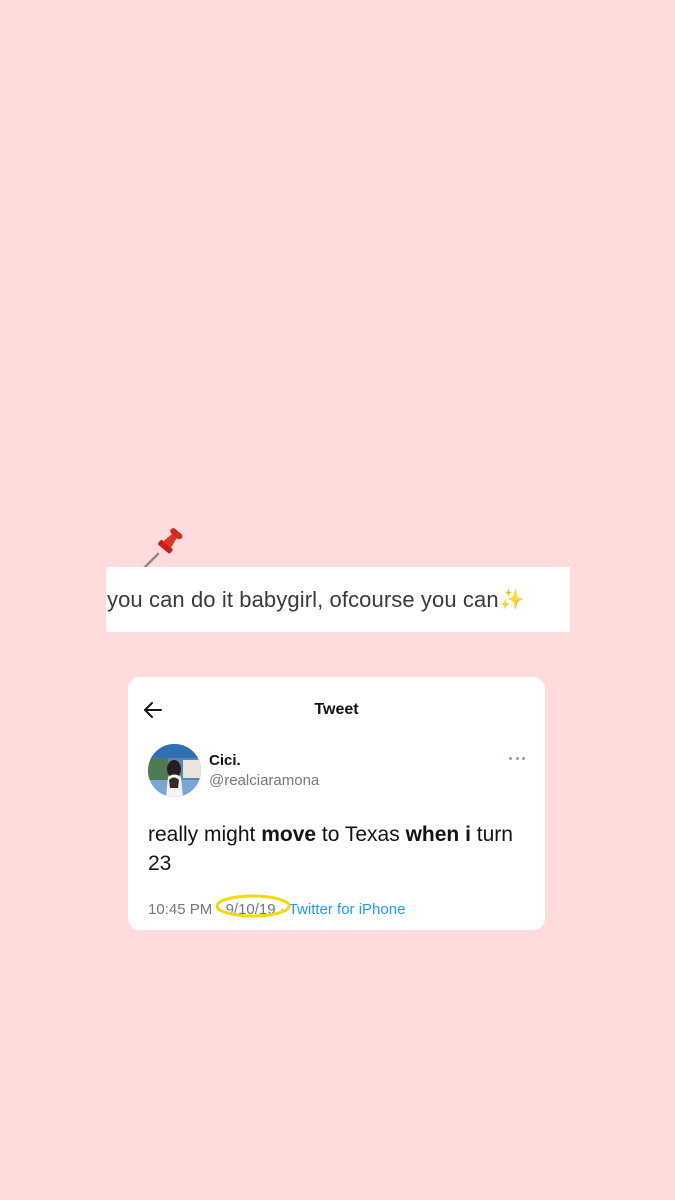 This screenshot has height=1200, width=675. Describe the element at coordinates (205, 834) in the screenshot. I see `tweet-text-segment: really might` at that location.